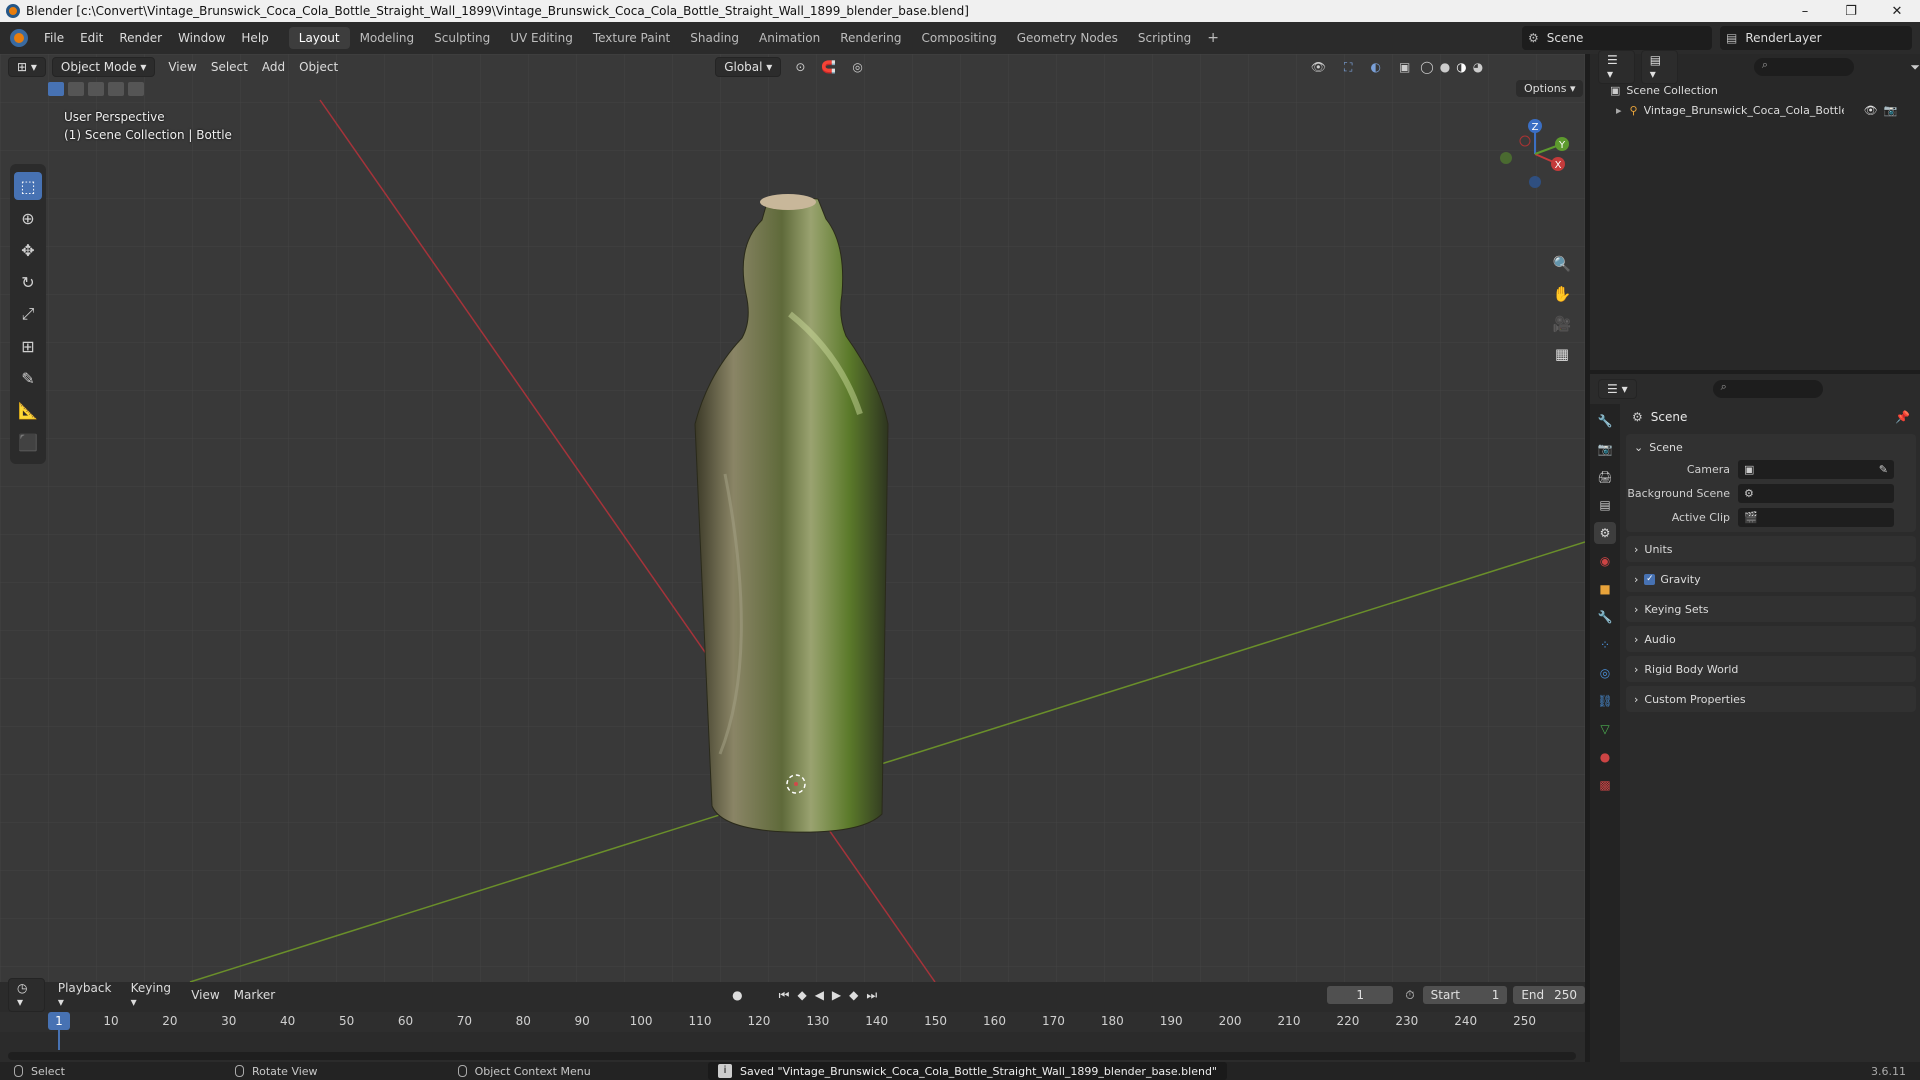 The image size is (1920, 1080). What do you see at coordinates (1771, 579) in the screenshot?
I see `gravity-panel: › ✓ Gravity` at bounding box center [1771, 579].